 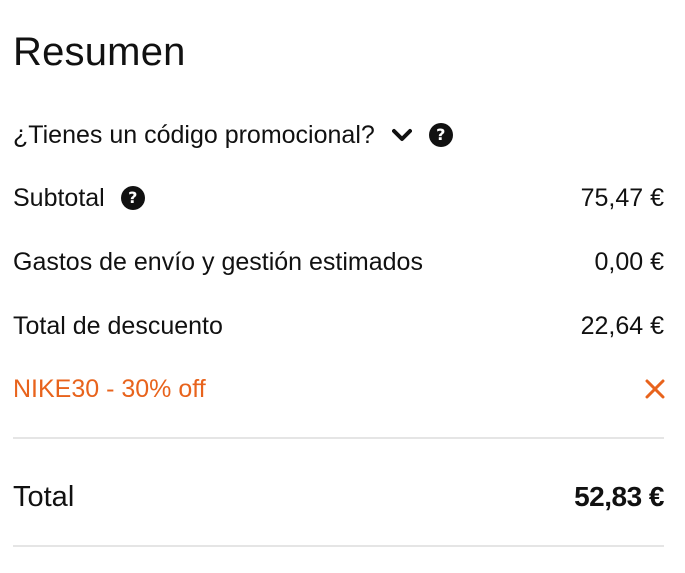 What do you see at coordinates (440, 135) in the screenshot?
I see `promo-help-icon: ?` at bounding box center [440, 135].